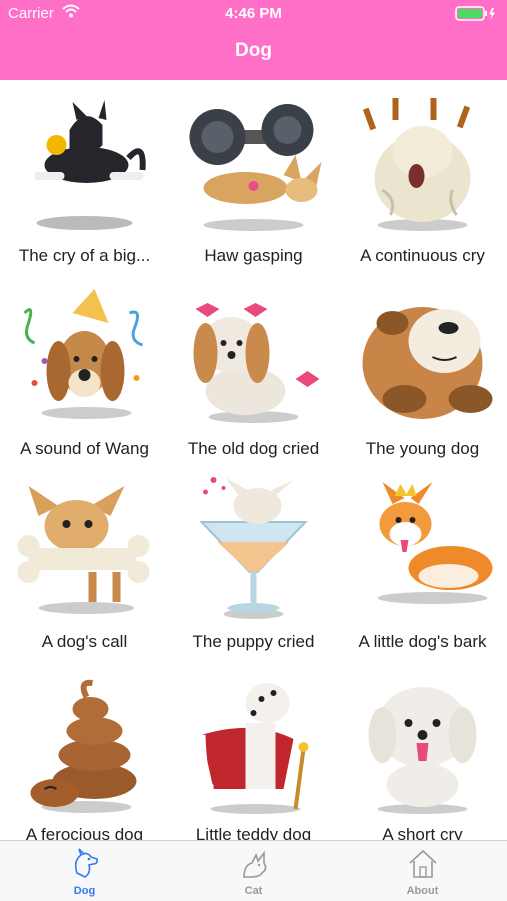  Describe the element at coordinates (255, 864) in the screenshot. I see `cat-icon` at that location.